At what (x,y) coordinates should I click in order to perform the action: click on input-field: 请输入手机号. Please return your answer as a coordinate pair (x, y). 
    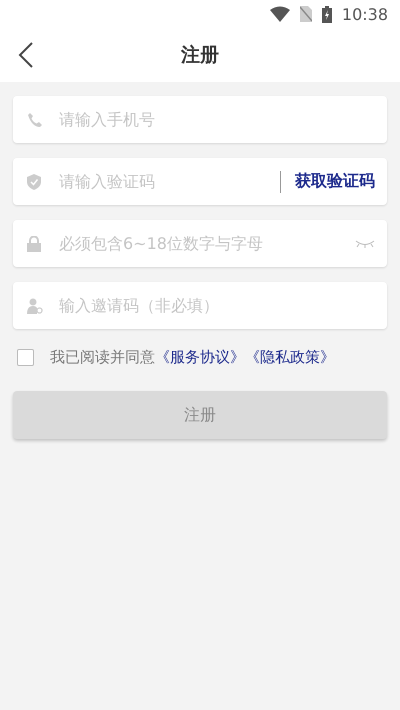
    Looking at the image, I should click on (200, 119).